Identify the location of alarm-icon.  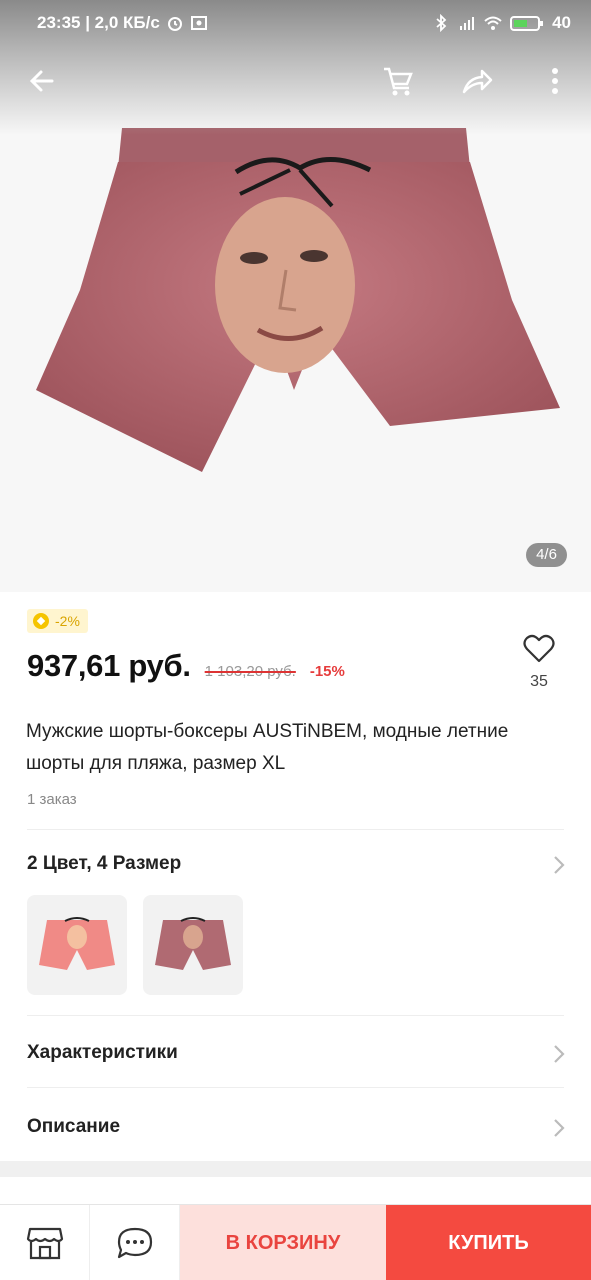
(174, 24).